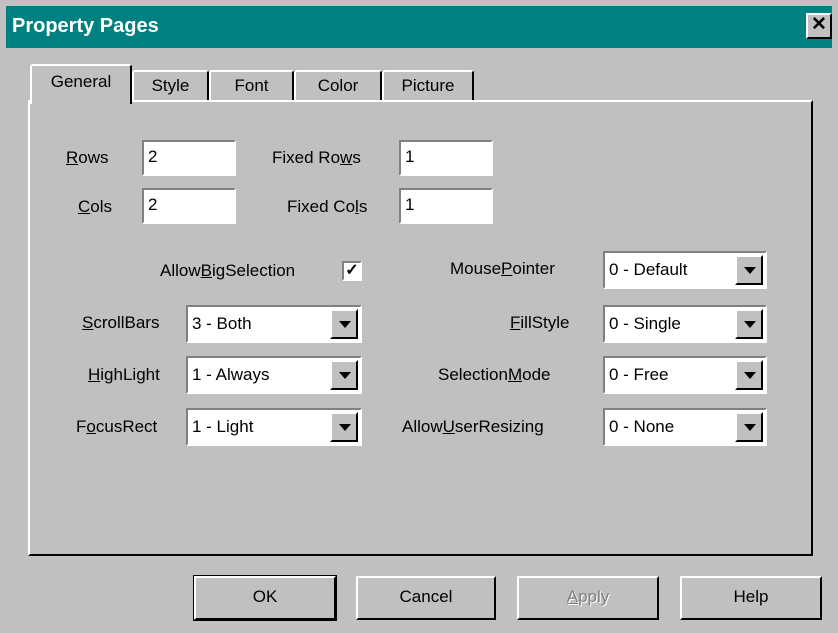  What do you see at coordinates (419, 27) in the screenshot?
I see `title-bar: Property Pages ✕` at bounding box center [419, 27].